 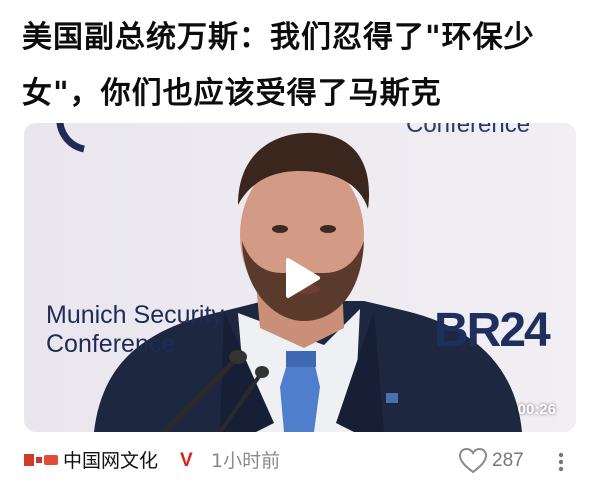 I want to click on like-count: 287, so click(x=508, y=460).